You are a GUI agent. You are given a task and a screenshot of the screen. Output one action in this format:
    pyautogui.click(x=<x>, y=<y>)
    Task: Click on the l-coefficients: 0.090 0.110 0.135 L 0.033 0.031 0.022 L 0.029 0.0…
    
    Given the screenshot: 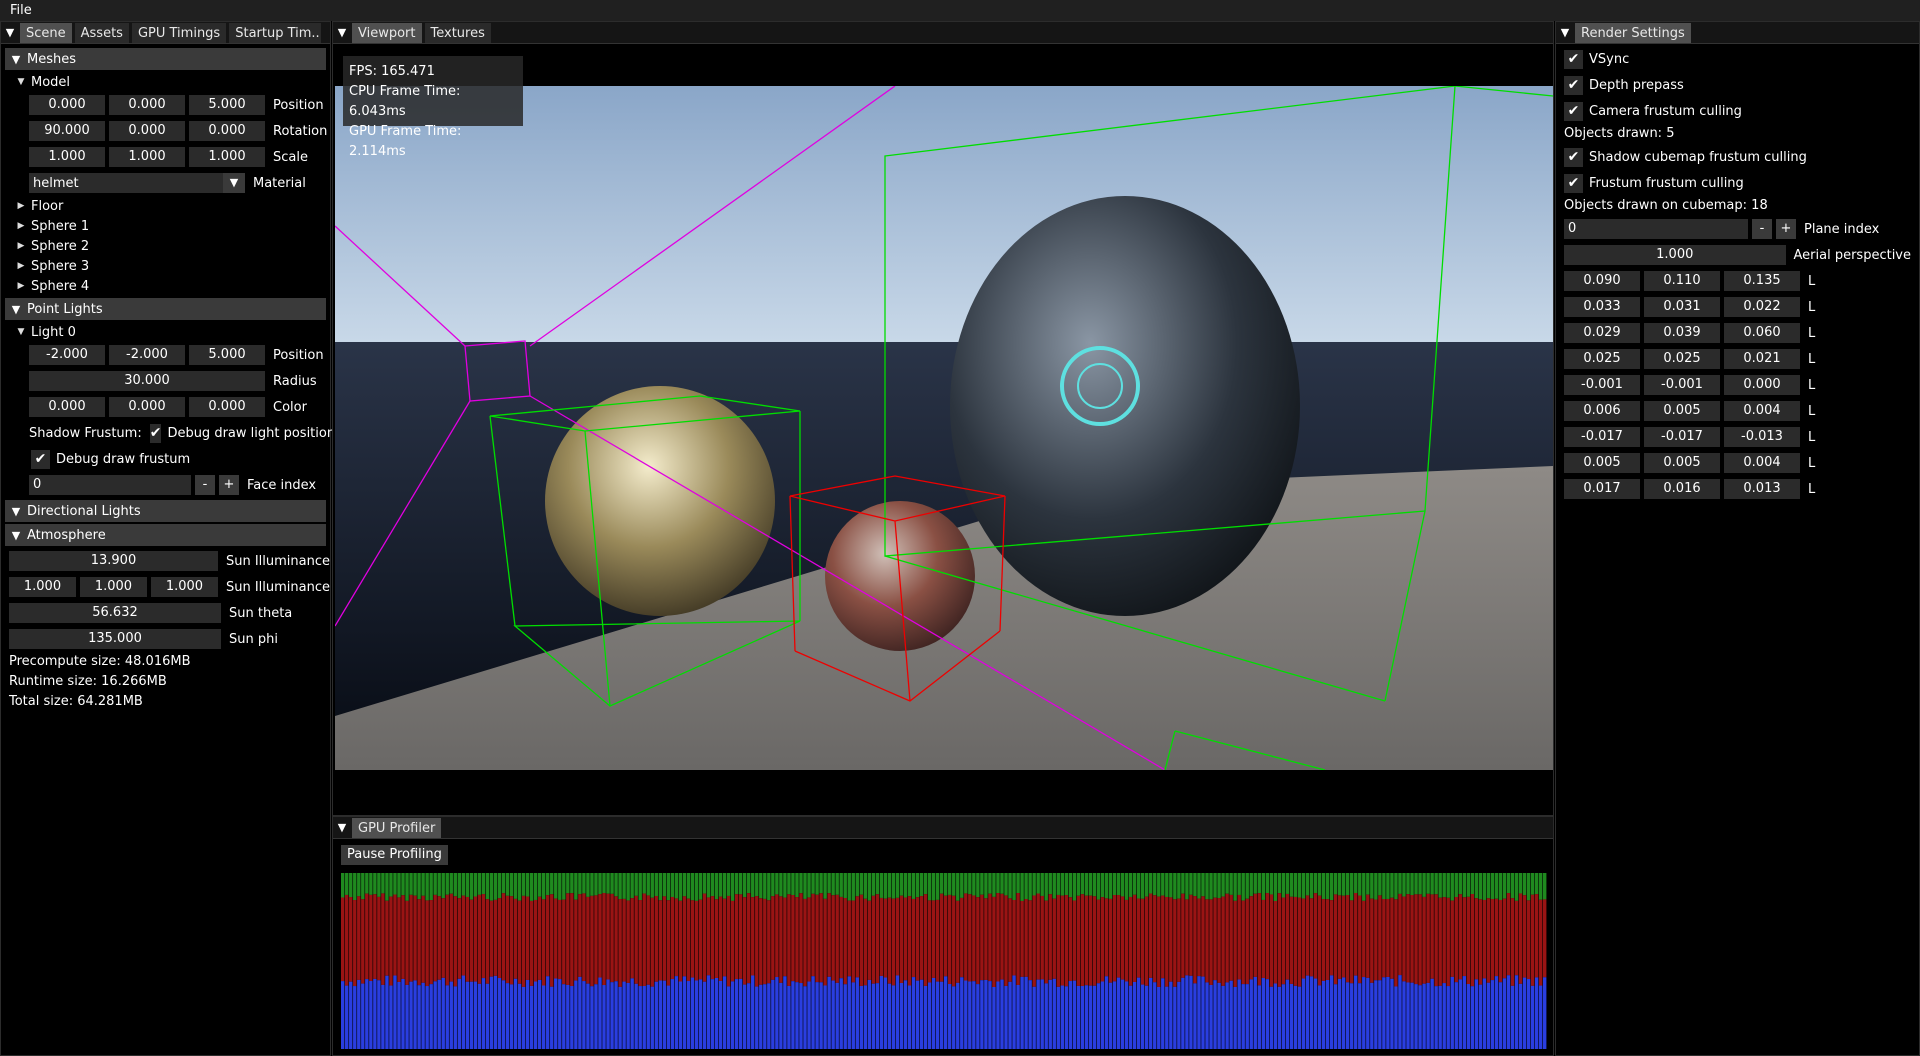 What is the action you would take?
    pyautogui.click(x=1737, y=385)
    